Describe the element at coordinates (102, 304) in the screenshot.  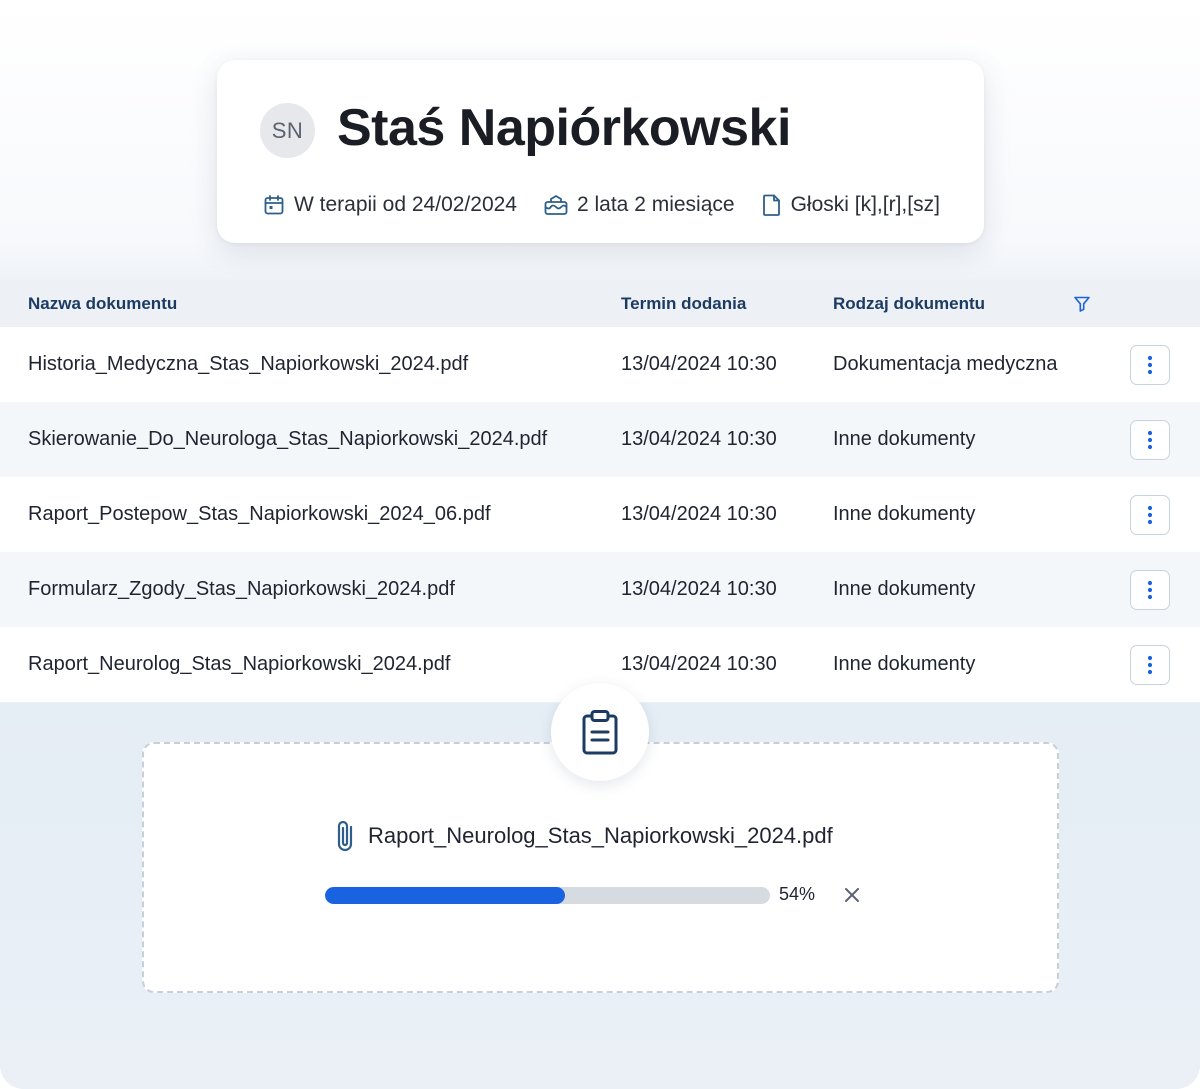
I see `column-header-name: Nazwa dokumentu` at that location.